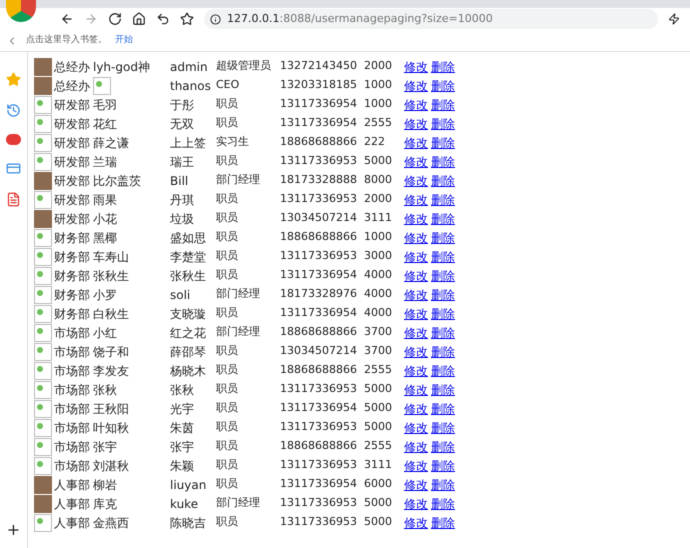 The width and height of the screenshot is (690, 548). What do you see at coordinates (244, 66) in the screenshot?
I see `role-cell-text: 超级管理员` at bounding box center [244, 66].